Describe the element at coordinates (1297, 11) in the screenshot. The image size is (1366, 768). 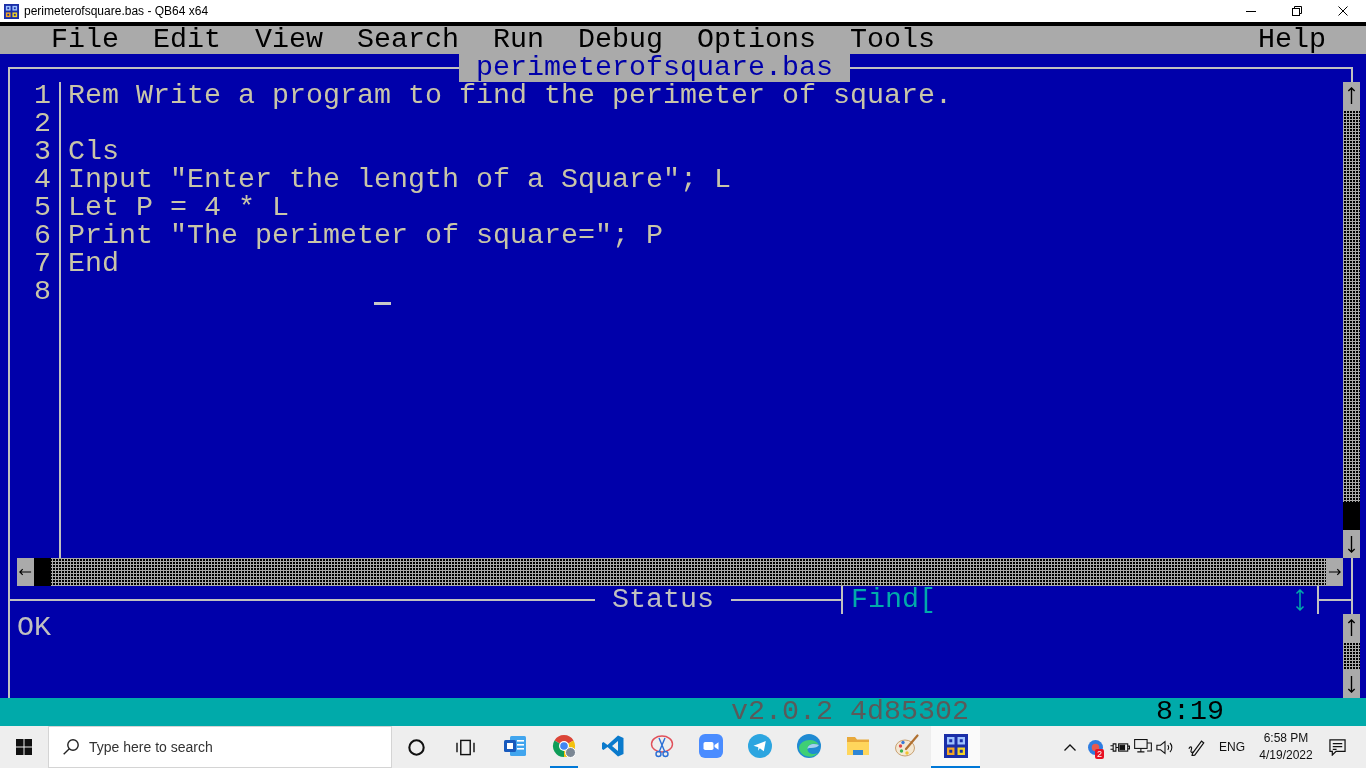
I see `restore-icon` at that location.